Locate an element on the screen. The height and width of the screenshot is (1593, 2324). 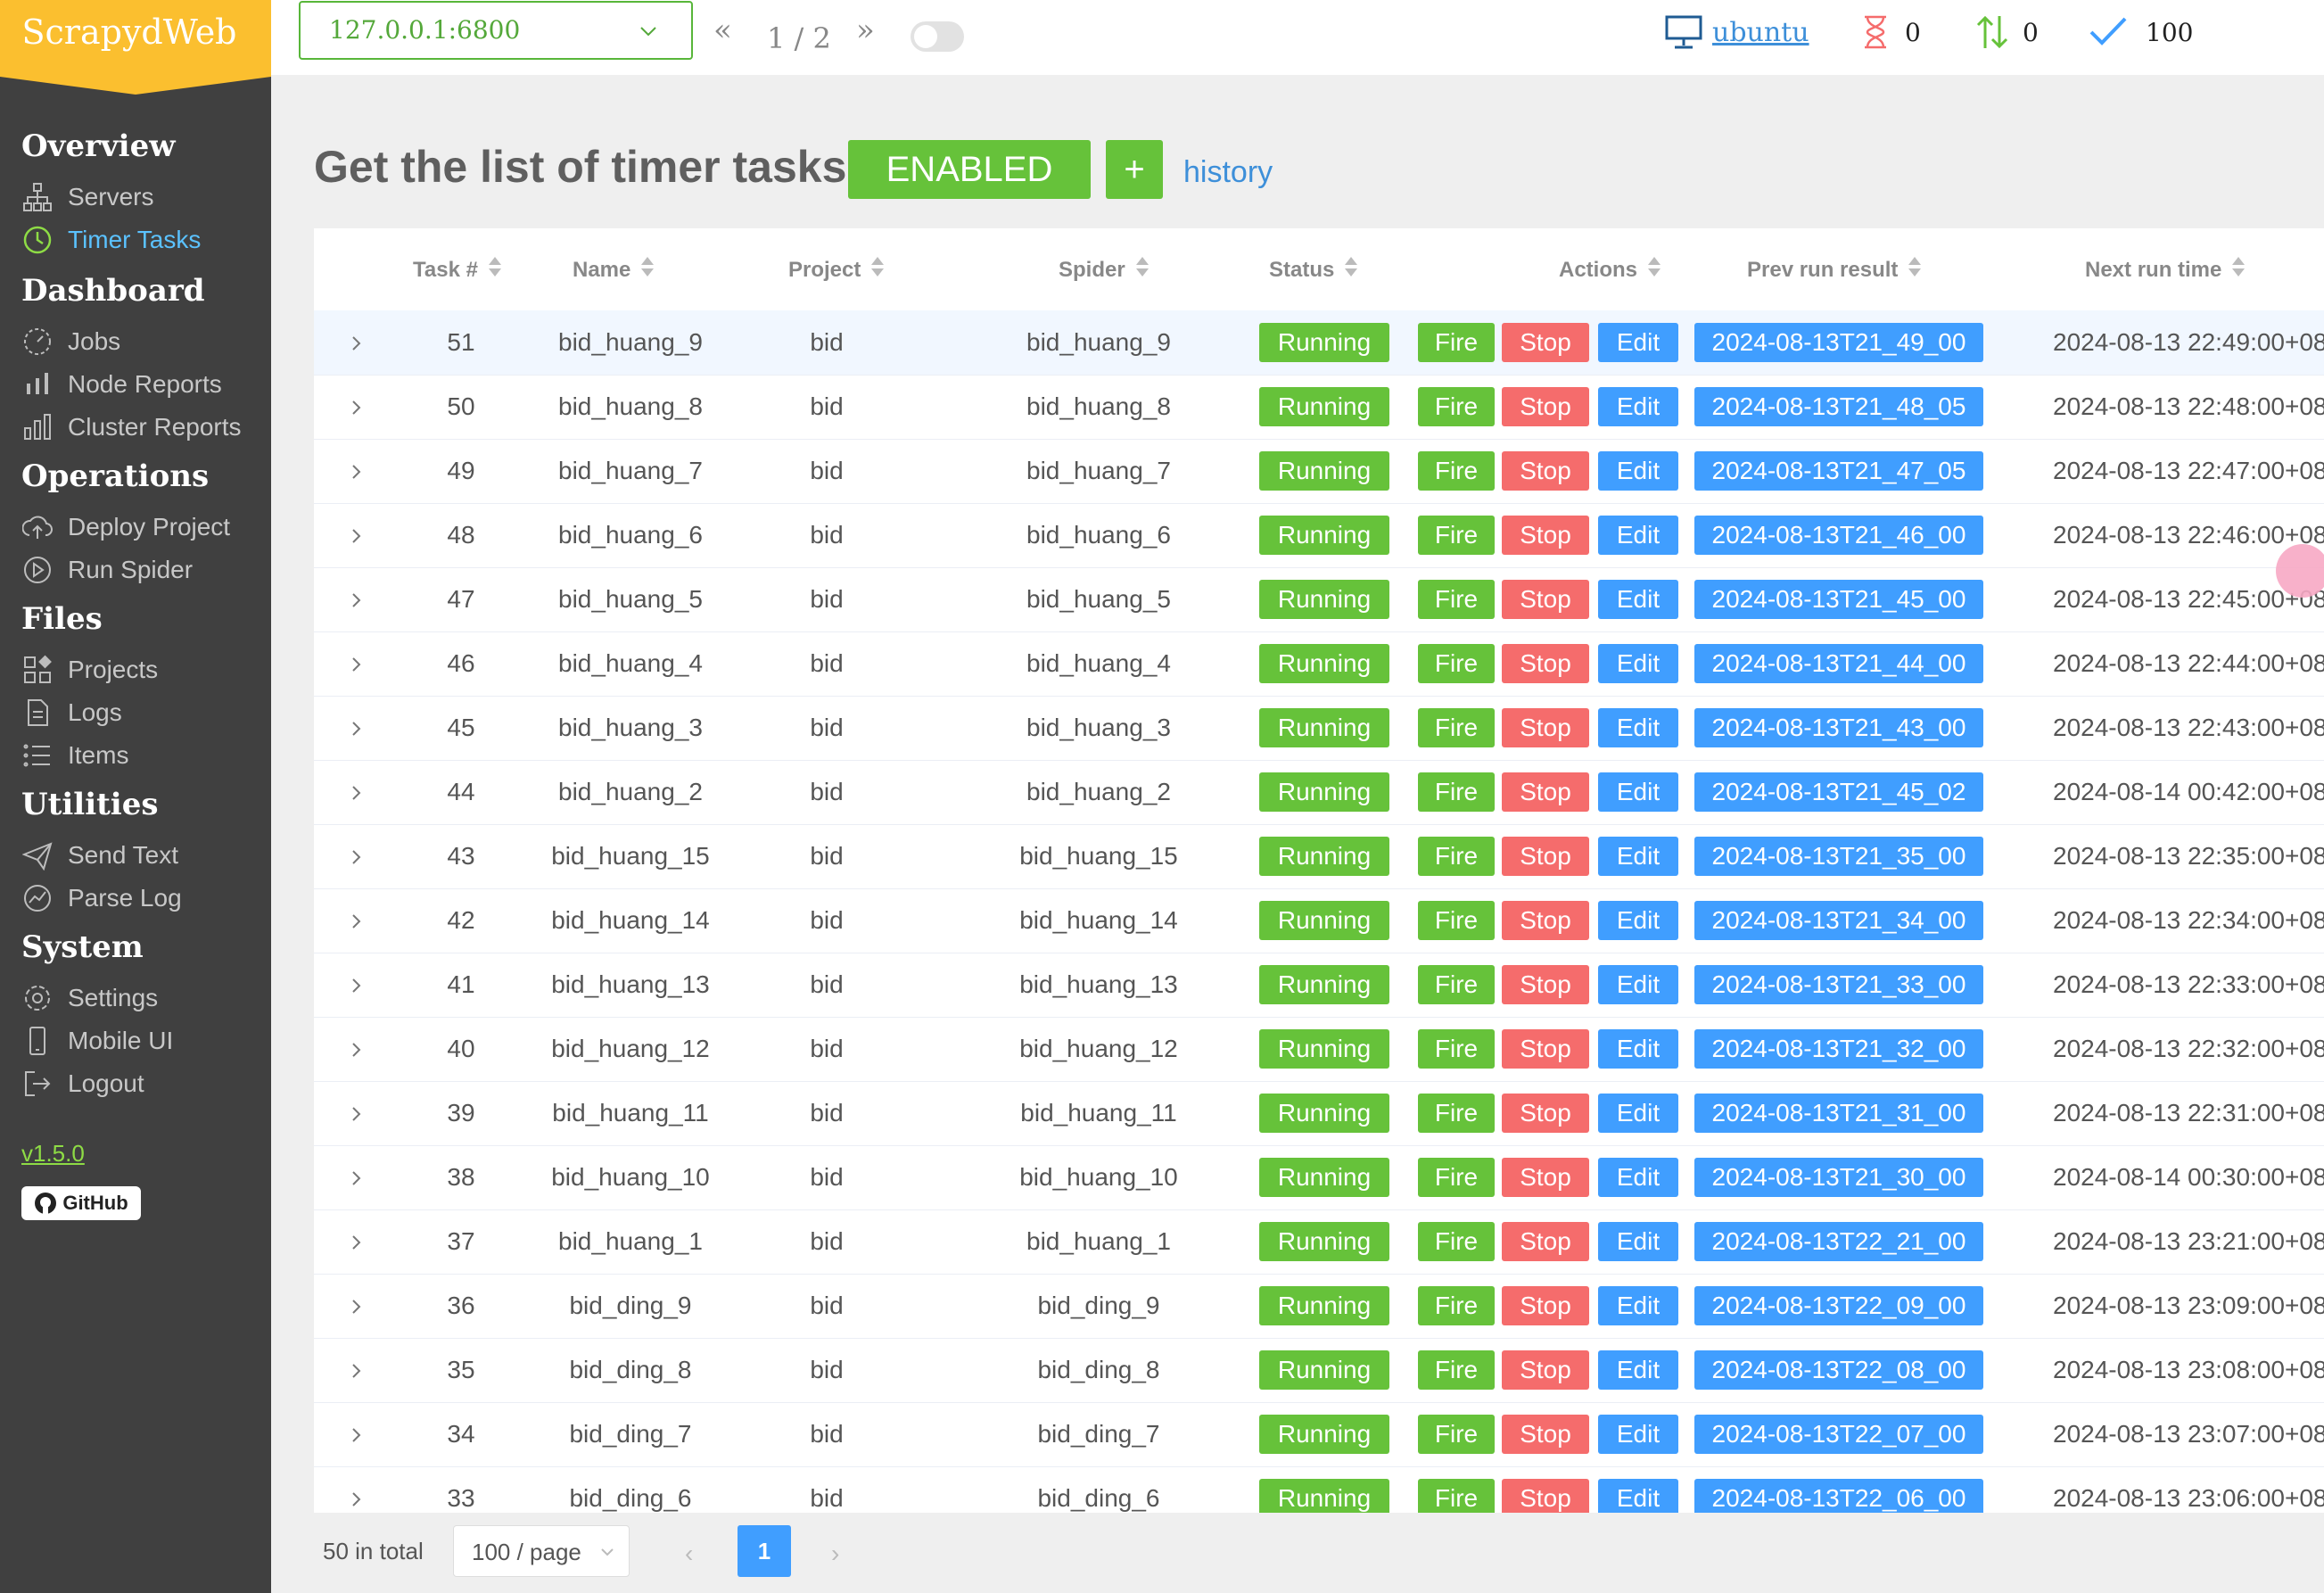
translate-badge-icon is located at coordinates (2300, 571).